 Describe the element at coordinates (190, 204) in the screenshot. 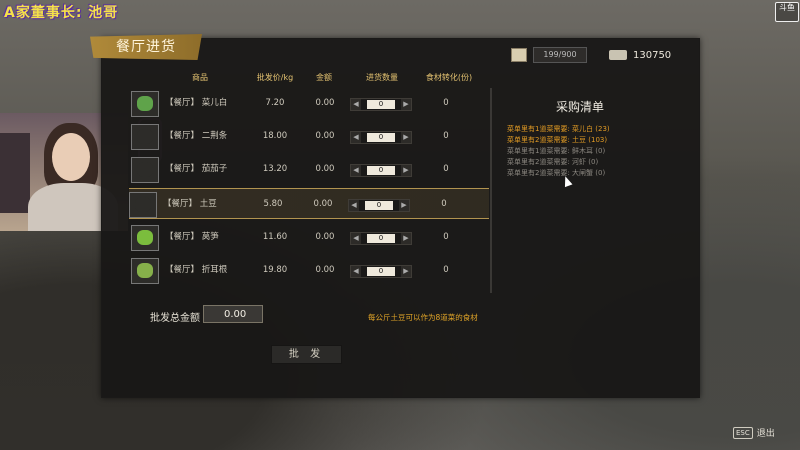

I see `item-name: 【餐厅】 土豆` at that location.